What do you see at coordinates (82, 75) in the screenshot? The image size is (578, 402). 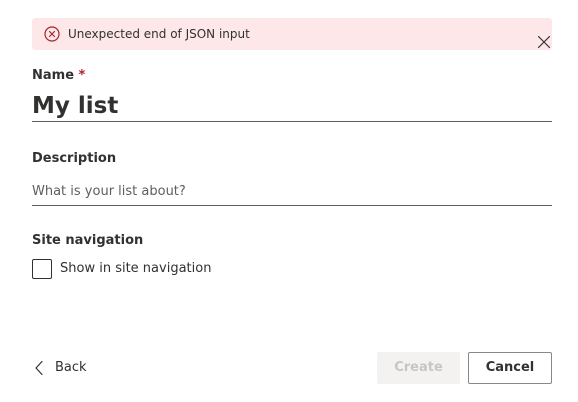 I see `required-marker: *` at bounding box center [82, 75].